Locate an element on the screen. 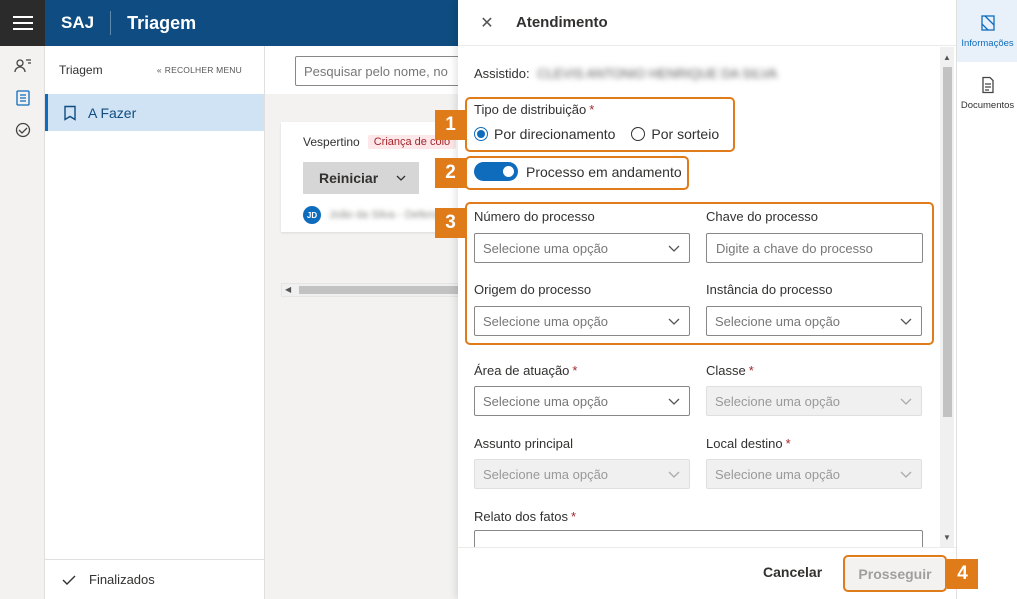 The height and width of the screenshot is (599, 1017). distribution-label-row: Tipo de distribuição * is located at coordinates (534, 109).